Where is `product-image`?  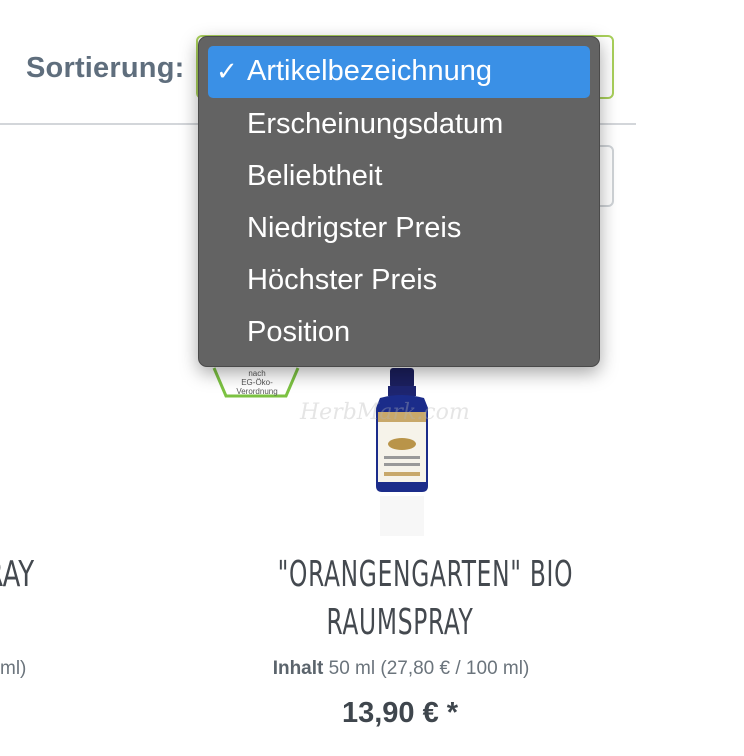
product-image is located at coordinates (402, 453).